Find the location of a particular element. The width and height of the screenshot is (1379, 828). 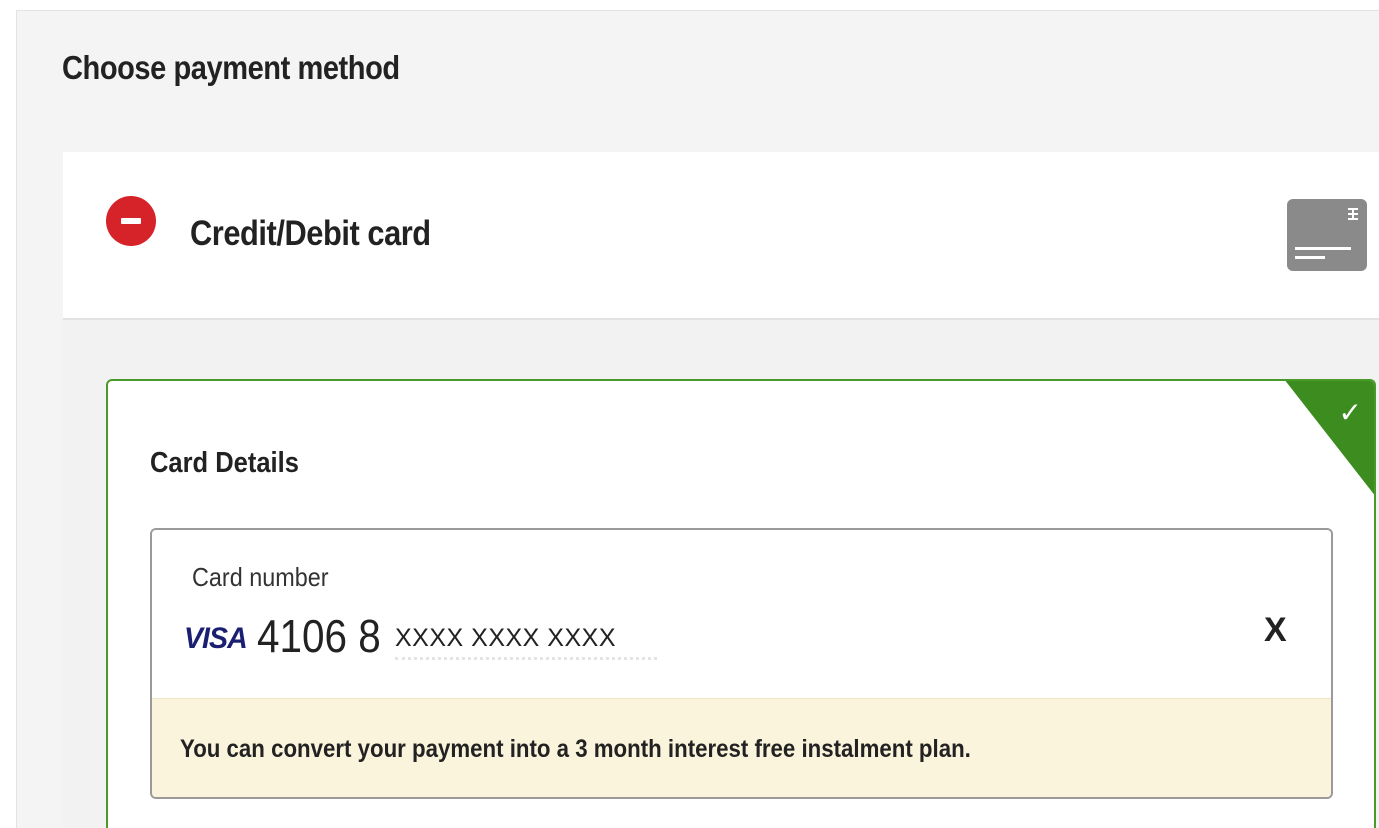

minus-circle-icon is located at coordinates (131, 221).